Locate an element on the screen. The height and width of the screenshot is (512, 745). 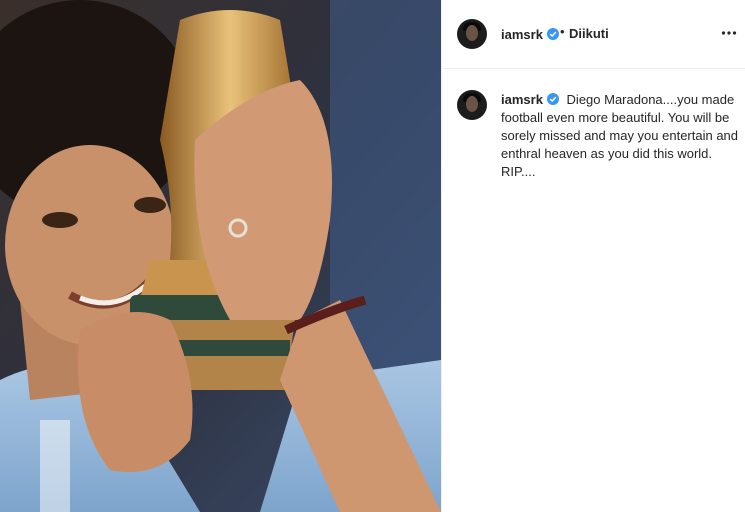
post-header: iamsrk • Diikuti is located at coordinates (593, 34).